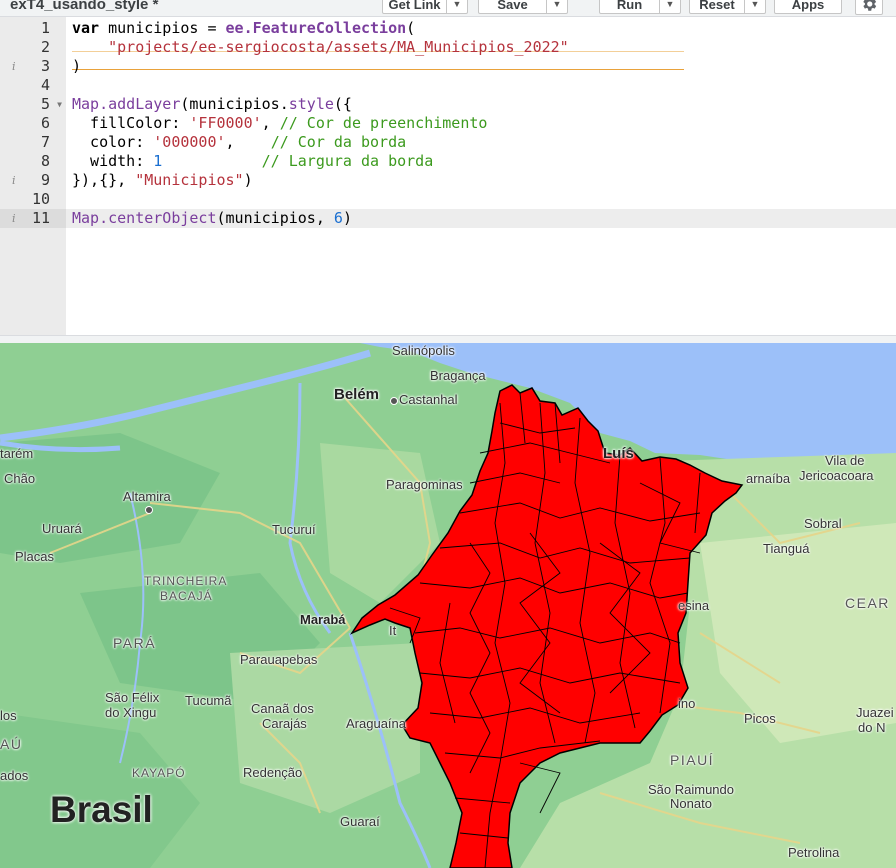 This screenshot has height=868, width=896. What do you see at coordinates (376, 723) in the screenshot?
I see `map-label: Araguaína` at bounding box center [376, 723].